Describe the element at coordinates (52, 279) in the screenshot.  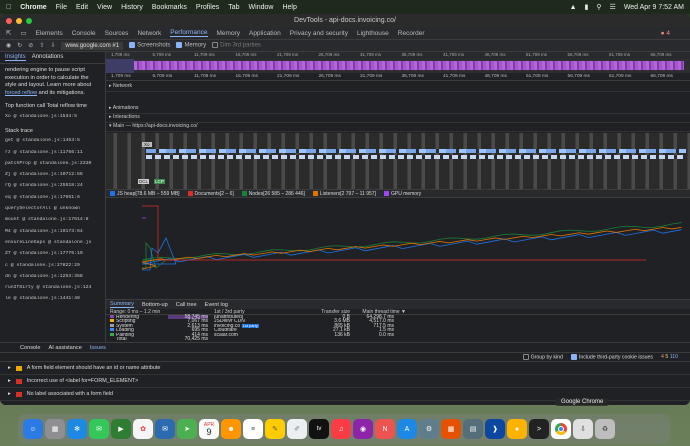
I see `stack-frame: dn @ standalone.js:1253:358` at that location.